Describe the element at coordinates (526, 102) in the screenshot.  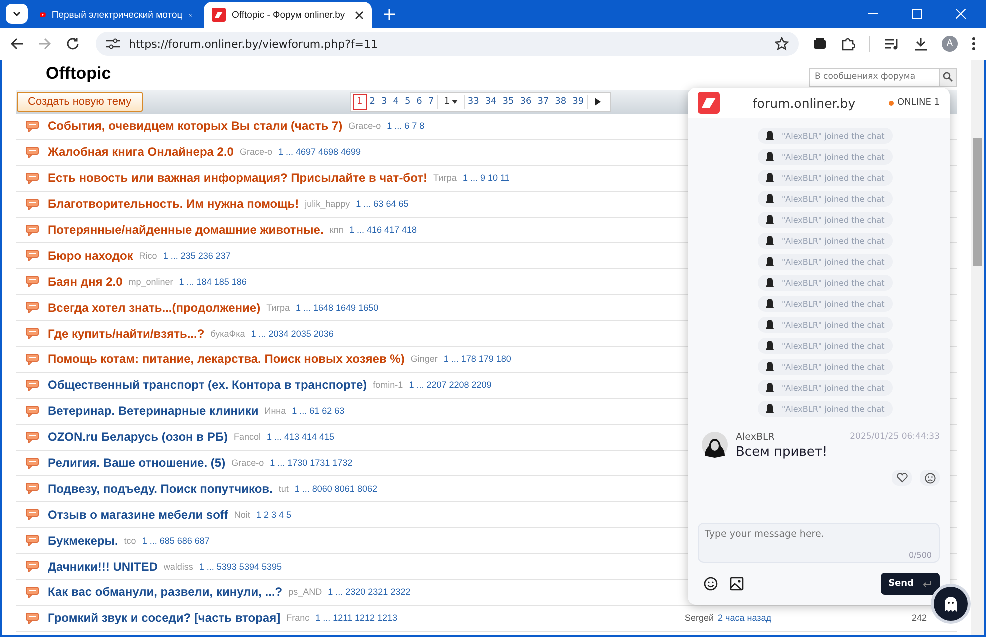
I see `page-link: 36` at that location.